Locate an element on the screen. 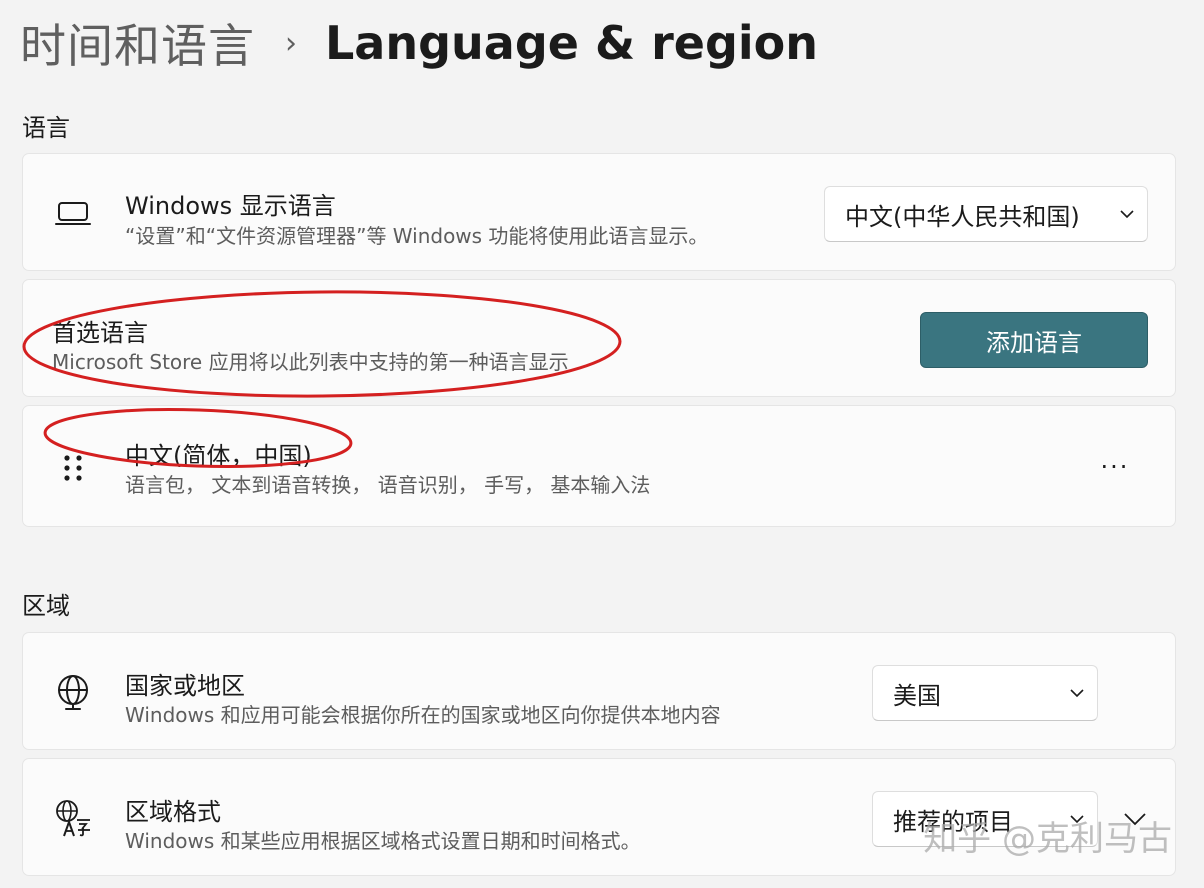  globe-icon is located at coordinates (73, 692).